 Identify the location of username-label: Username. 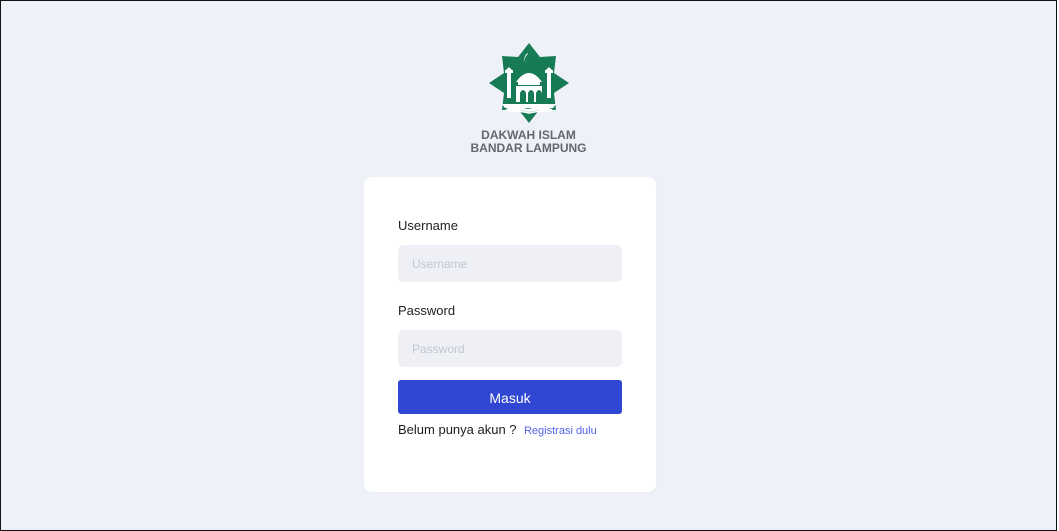
(428, 225).